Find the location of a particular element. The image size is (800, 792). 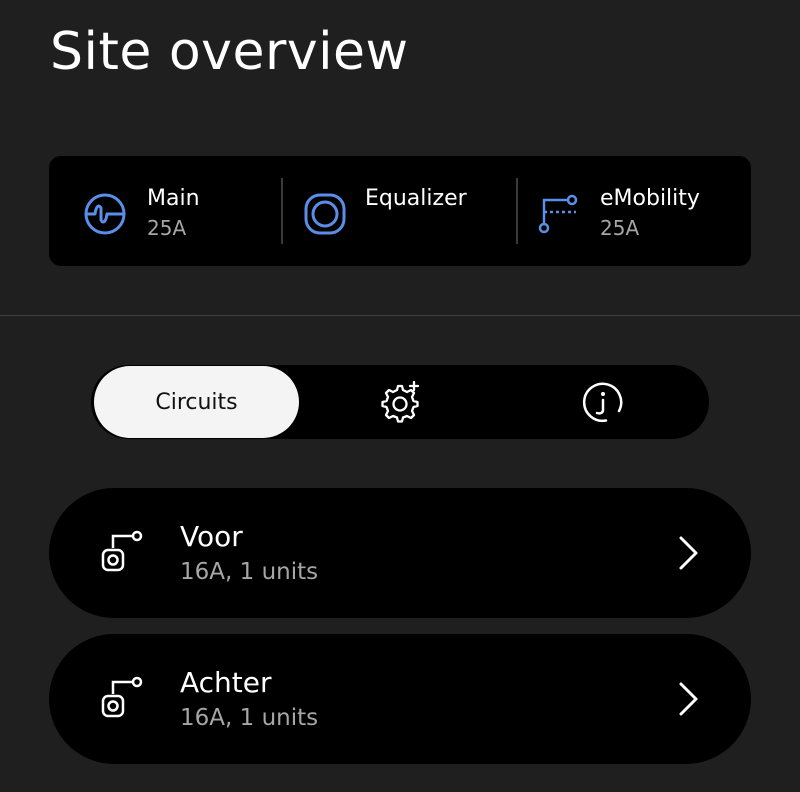

site-summary-card: Main 25A Equalizer eMobility 25A is located at coordinates (400, 211).